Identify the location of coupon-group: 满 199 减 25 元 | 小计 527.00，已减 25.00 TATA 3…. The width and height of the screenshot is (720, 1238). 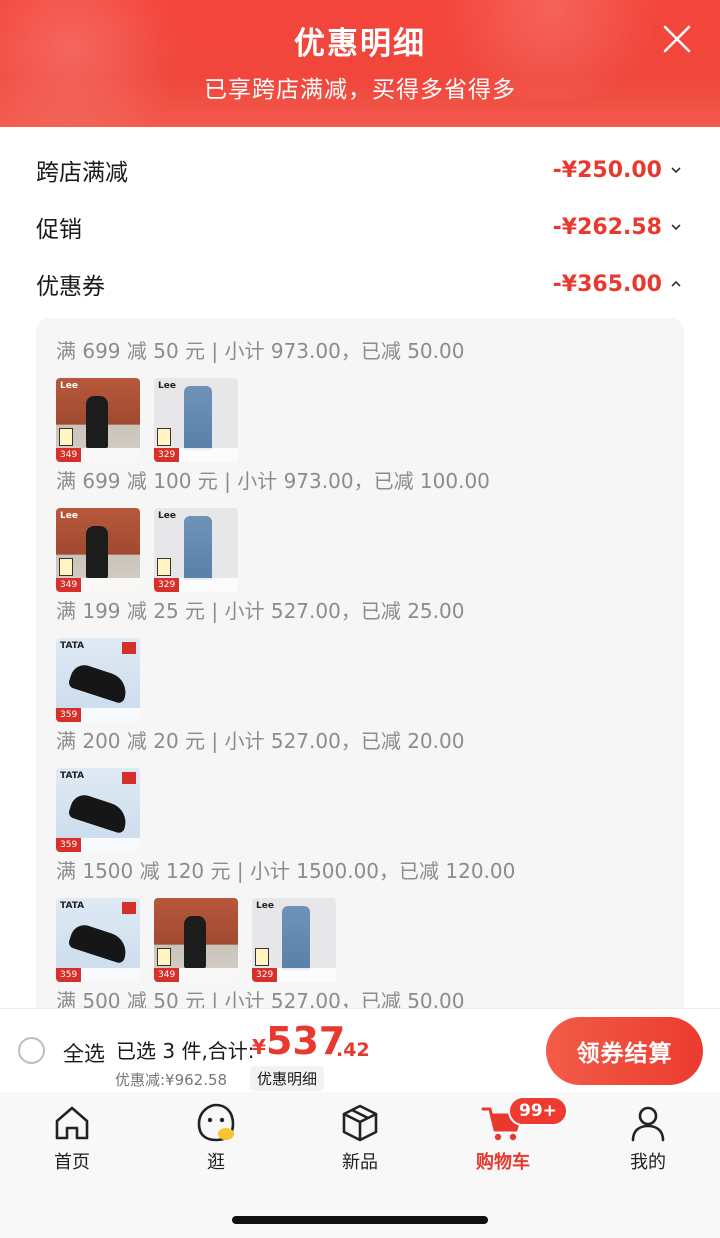
(260, 659).